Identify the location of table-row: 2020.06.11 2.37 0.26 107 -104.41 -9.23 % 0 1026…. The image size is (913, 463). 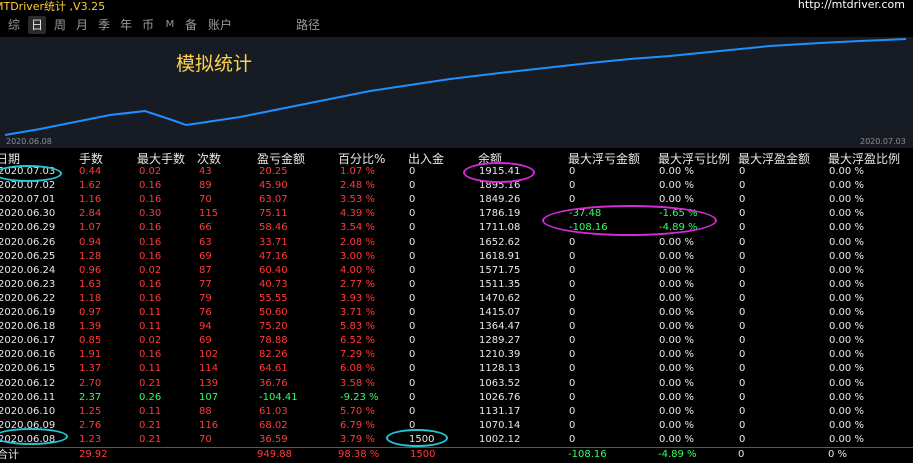
(456, 398).